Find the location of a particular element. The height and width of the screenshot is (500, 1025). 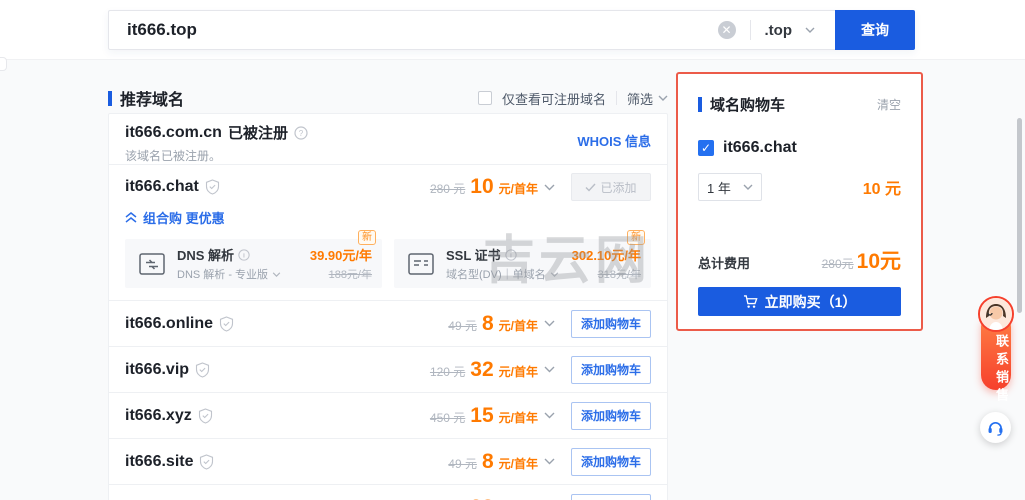

original-price: 280 元 is located at coordinates (447, 189).